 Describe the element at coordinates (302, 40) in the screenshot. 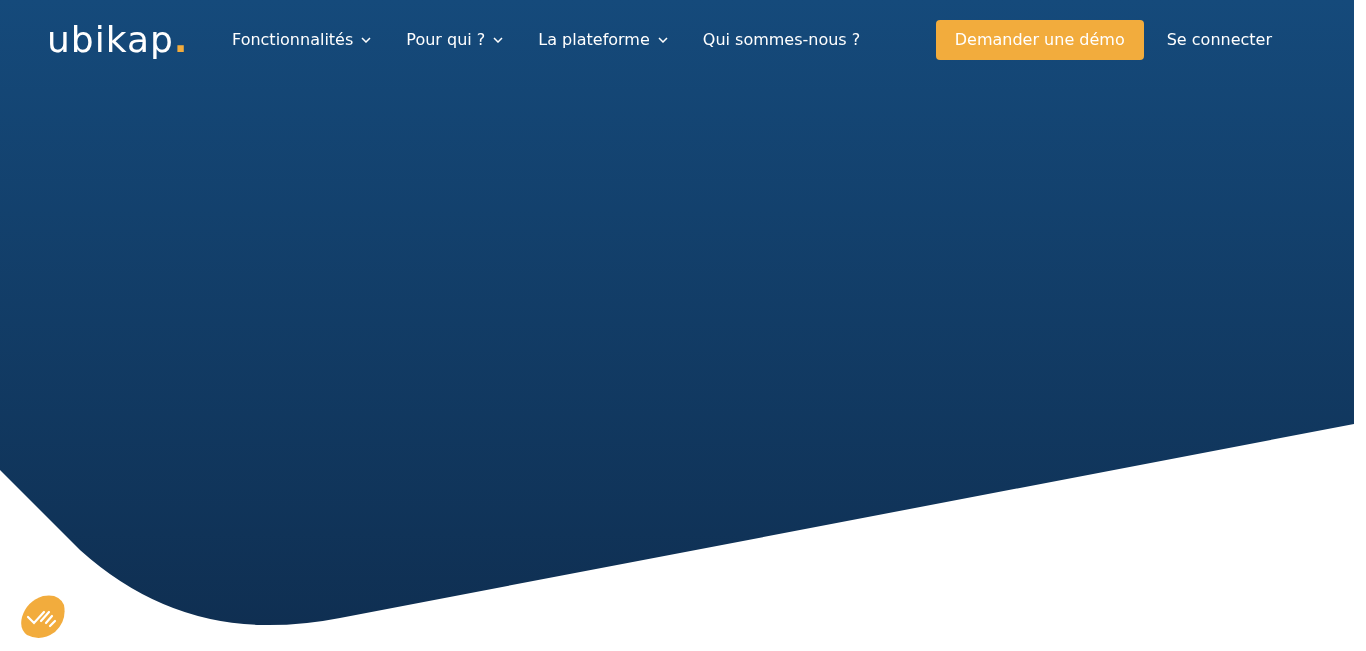

I see `nav-link: Fonctionnalités` at that location.